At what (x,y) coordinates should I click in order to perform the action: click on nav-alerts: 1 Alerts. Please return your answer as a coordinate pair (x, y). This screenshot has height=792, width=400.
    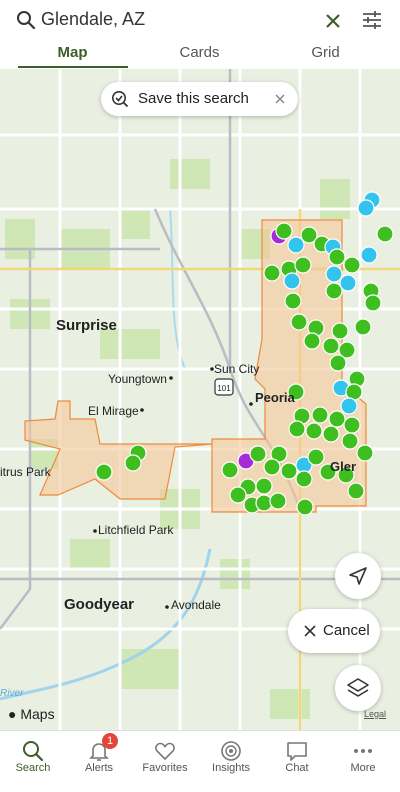
    Looking at the image, I should click on (99, 761).